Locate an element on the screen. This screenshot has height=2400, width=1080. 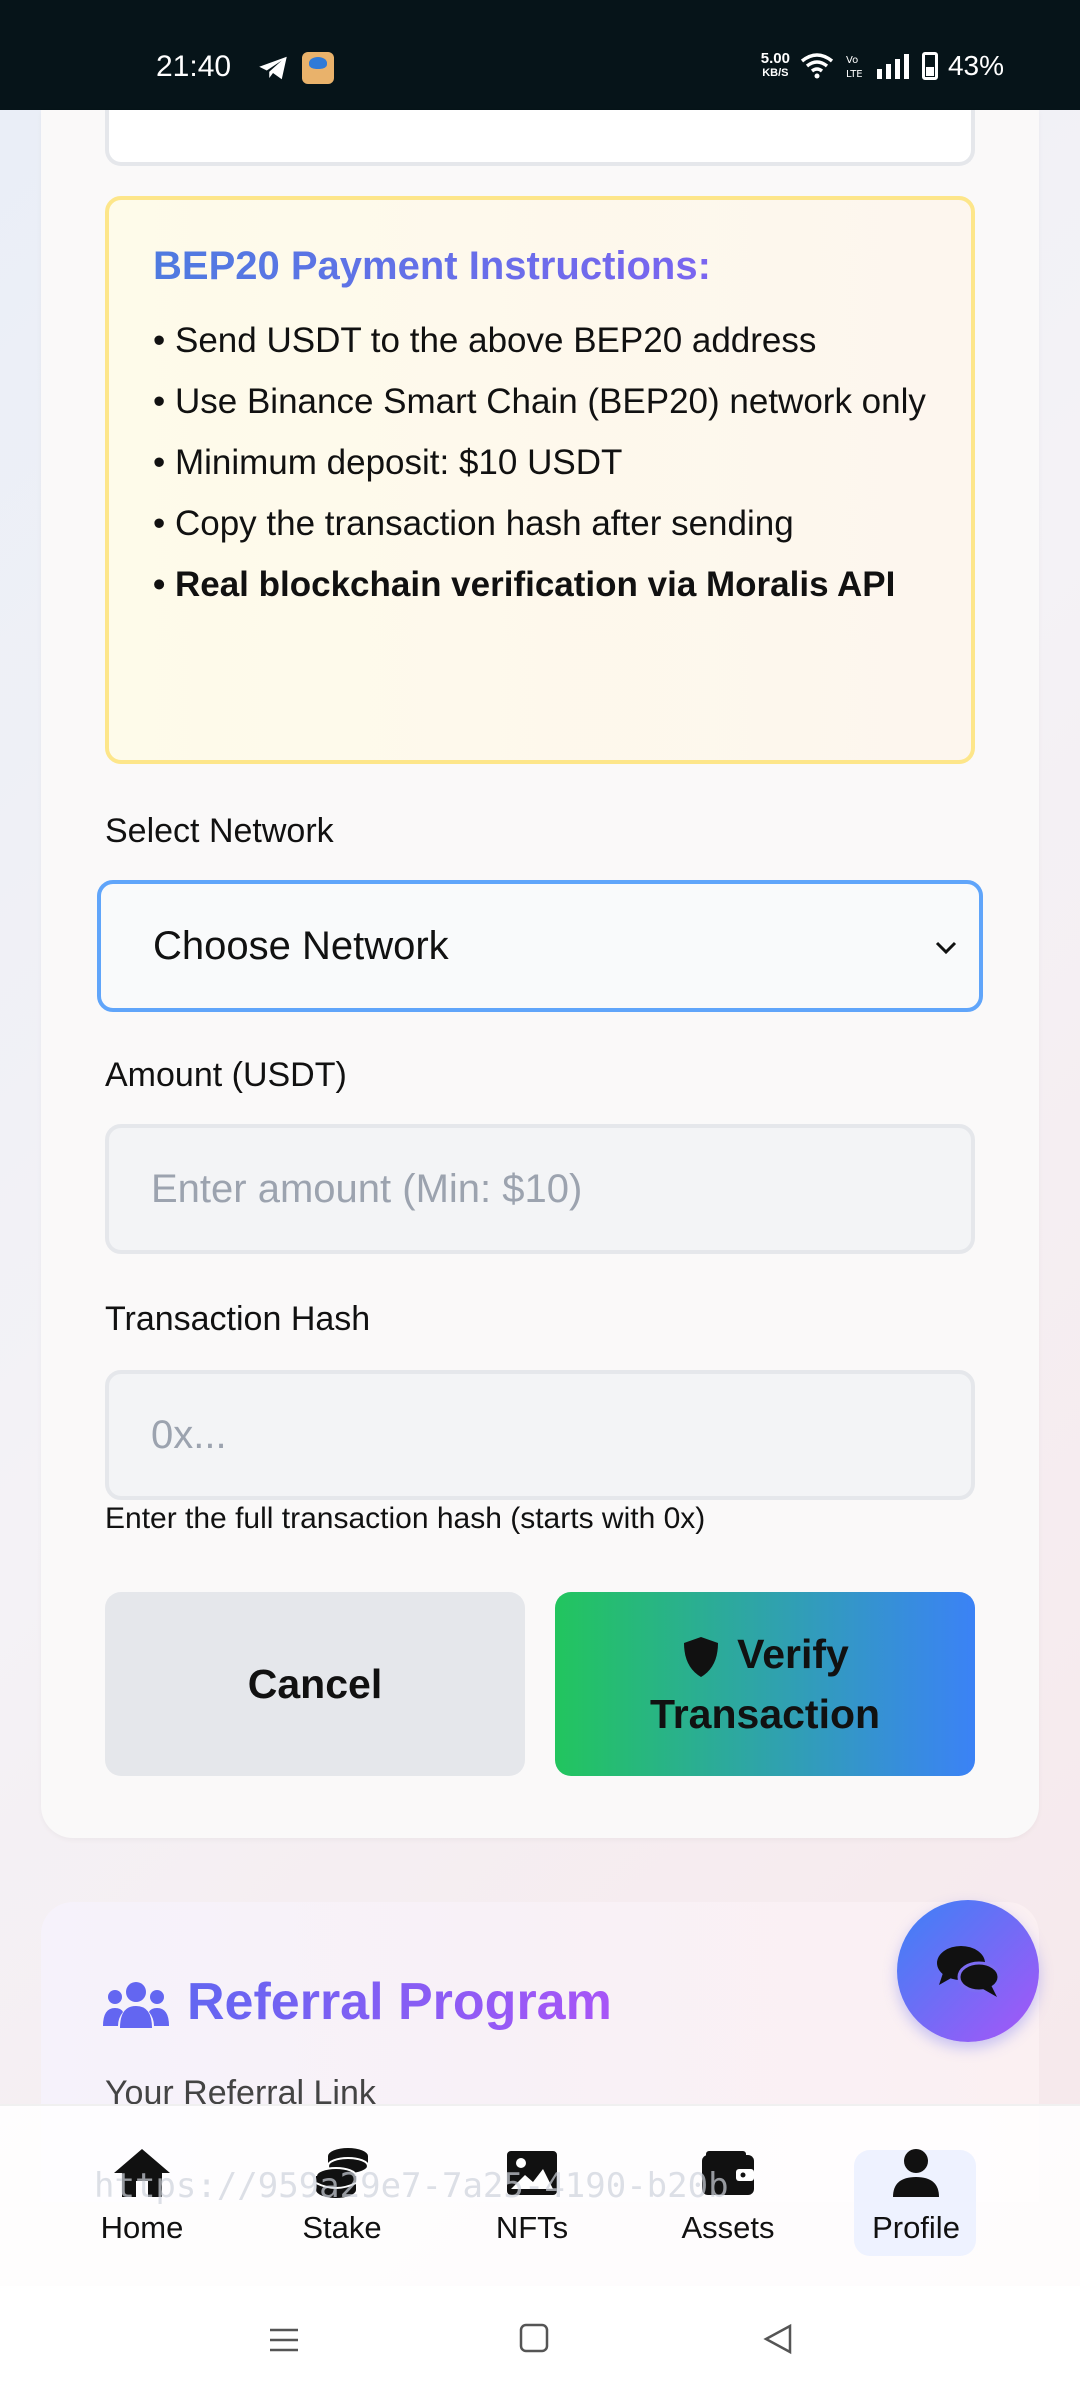
referral-link: https://959a29e7-7a25-4190-b20b is located at coordinates (411, 2186).